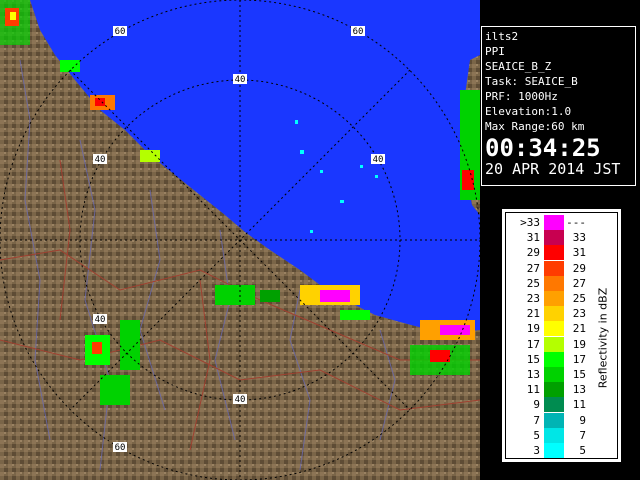 This screenshot has width=640, height=480. I want to click on legend-low-value: 11, so click(533, 390).